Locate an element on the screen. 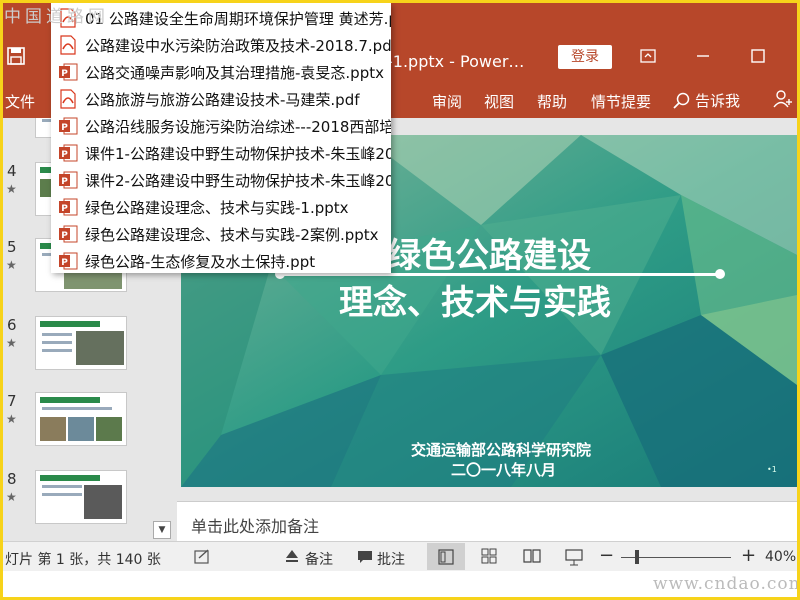  recent-file-item: P 绿色公路建设理念、技术与实践-1.pptx is located at coordinates (221, 207).